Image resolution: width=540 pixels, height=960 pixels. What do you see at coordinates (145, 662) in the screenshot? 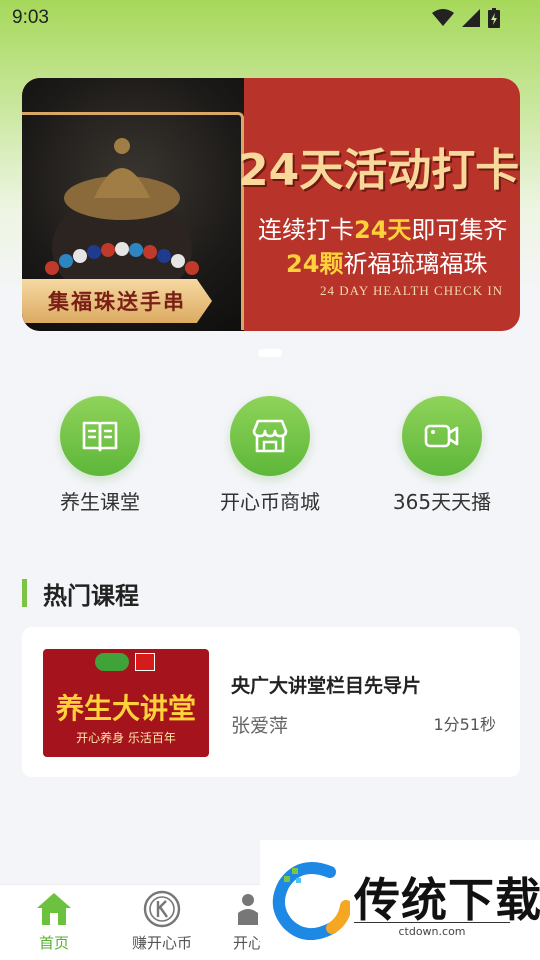
I see `cnr-logo` at bounding box center [145, 662].